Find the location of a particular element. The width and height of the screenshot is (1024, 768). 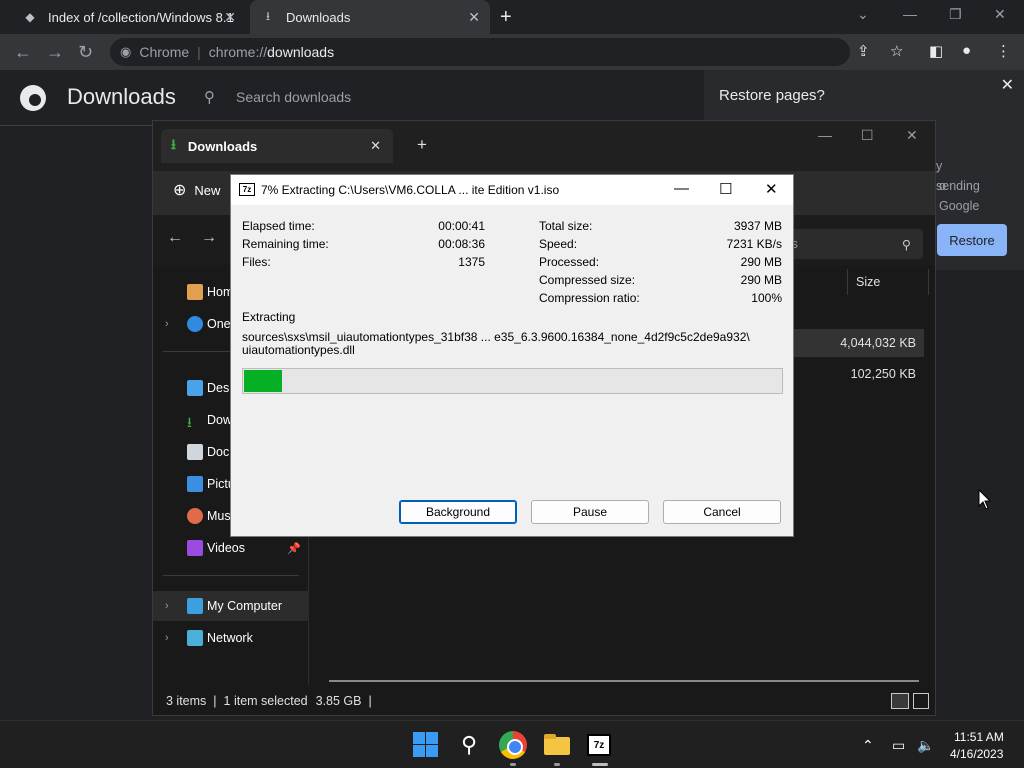

documents-icon is located at coordinates (195, 452).